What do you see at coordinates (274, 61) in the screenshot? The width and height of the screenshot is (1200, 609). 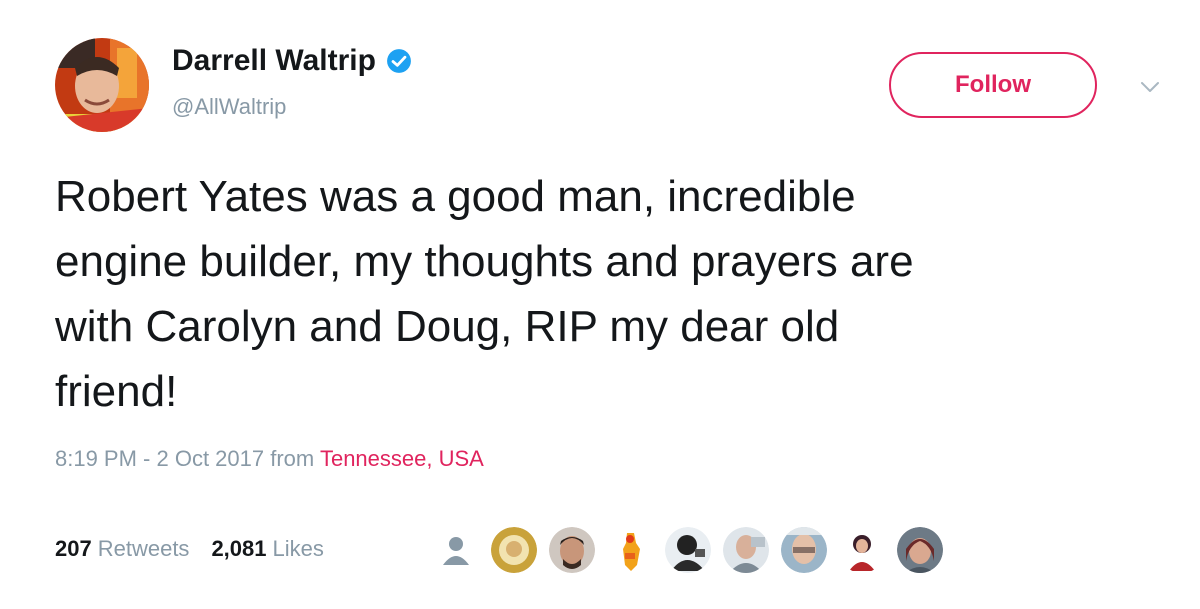 I see `author-name: Darrell Waltrip` at bounding box center [274, 61].